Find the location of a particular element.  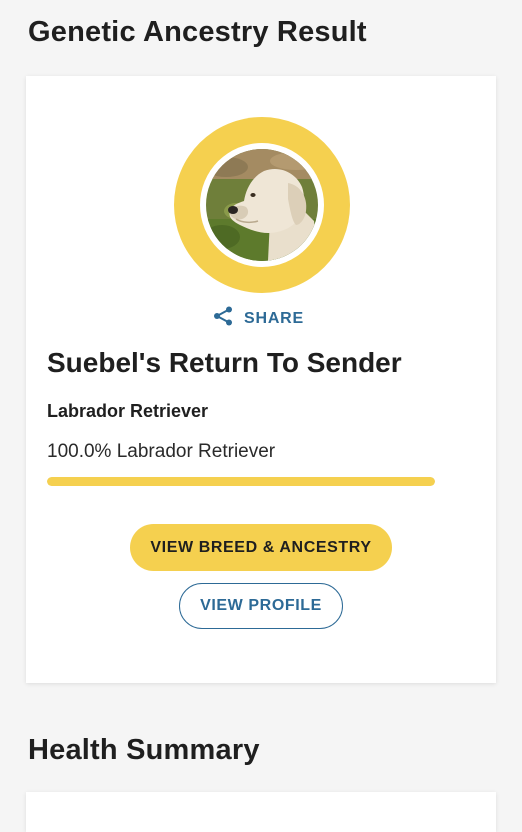

dog-name: Suebel's Return To Sender is located at coordinates (224, 362).